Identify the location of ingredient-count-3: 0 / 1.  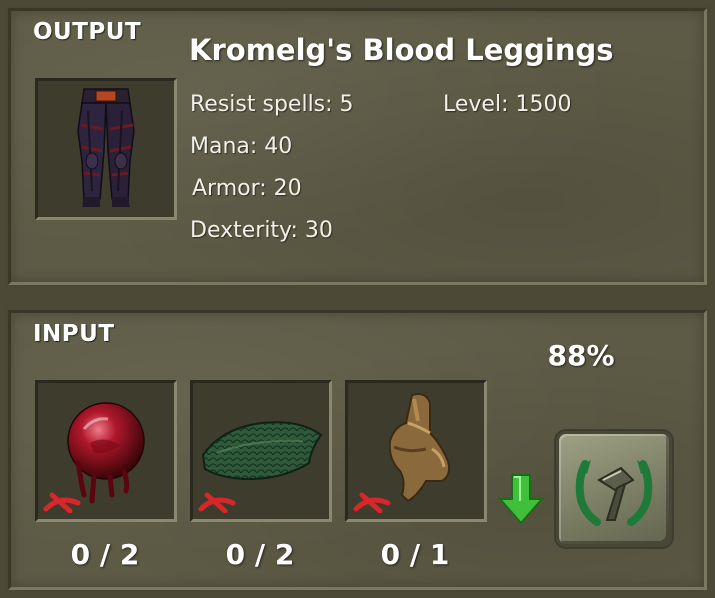
(415, 554).